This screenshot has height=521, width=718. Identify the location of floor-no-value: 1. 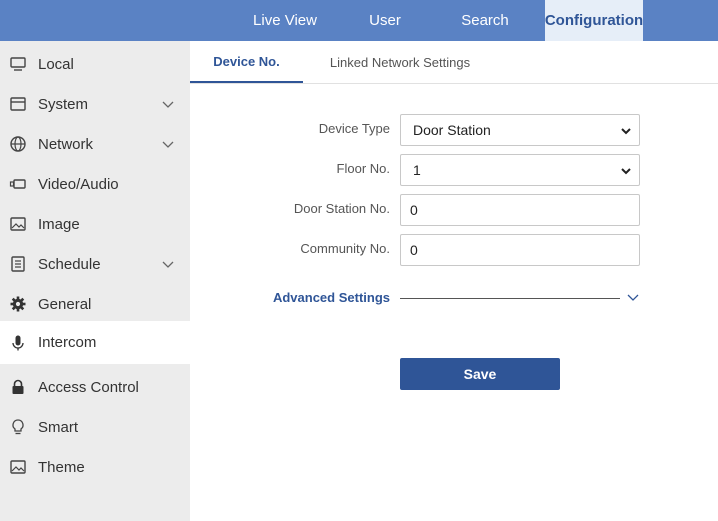
(417, 170).